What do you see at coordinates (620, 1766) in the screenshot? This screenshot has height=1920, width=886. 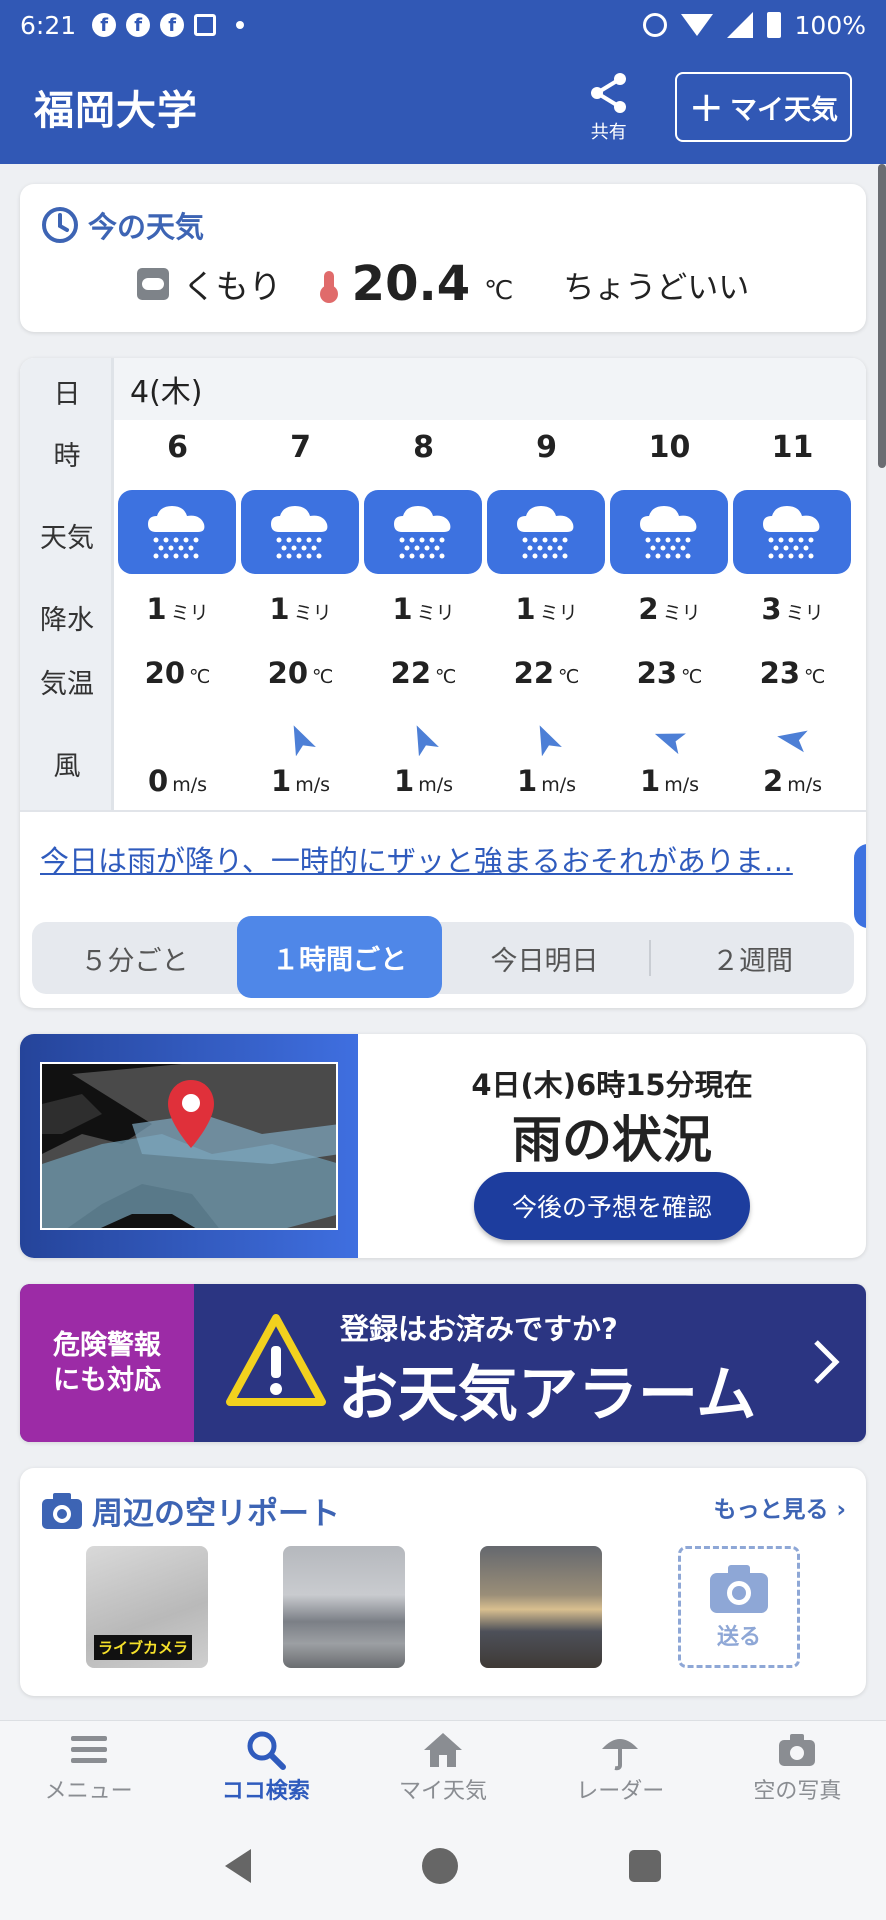 I see `nav-radar: レーダー` at bounding box center [620, 1766].